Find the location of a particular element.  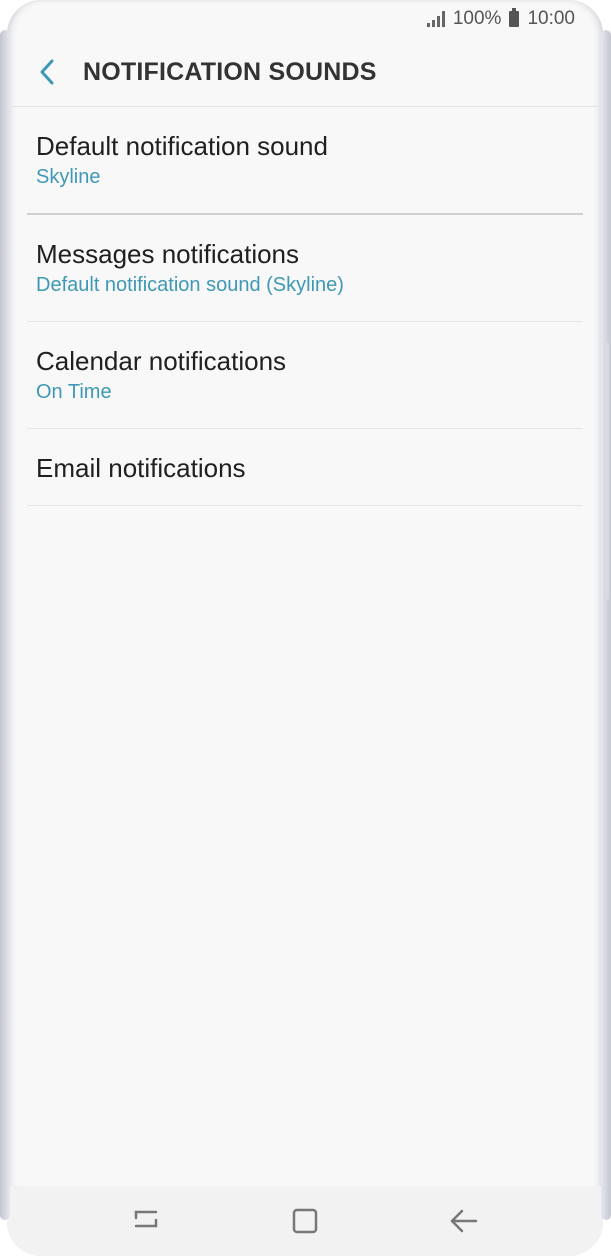

list-item-default-notification-sound: Default notification sound Skyline is located at coordinates (305, 161).